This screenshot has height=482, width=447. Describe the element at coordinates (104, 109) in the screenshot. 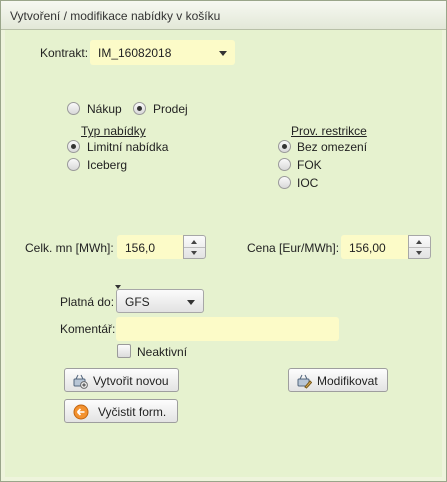

I see `radio-nakup-label: Nákup` at that location.